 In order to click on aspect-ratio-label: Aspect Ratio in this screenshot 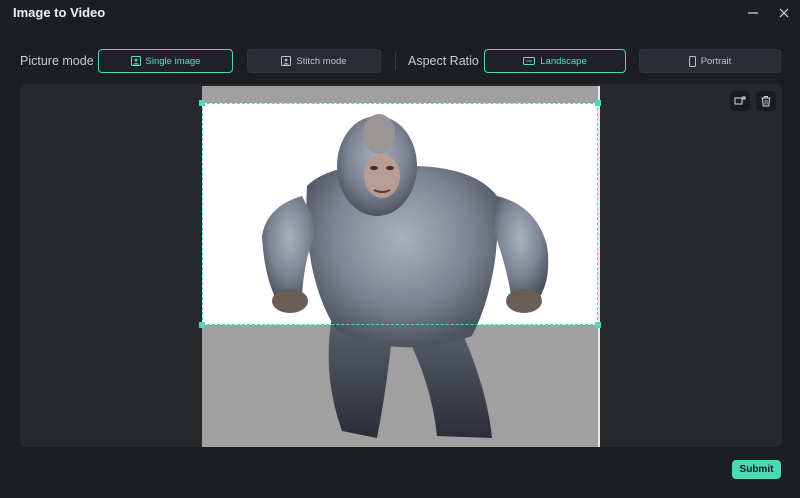, I will do `click(443, 61)`.